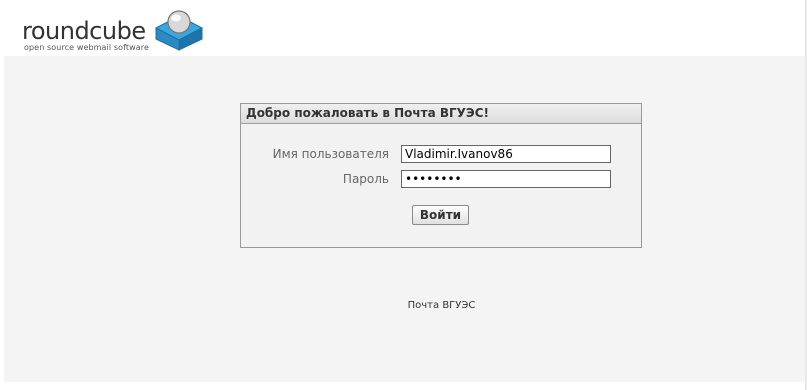  Describe the element at coordinates (84, 31) in the screenshot. I see `logo-wordmark: roundcube` at that location.